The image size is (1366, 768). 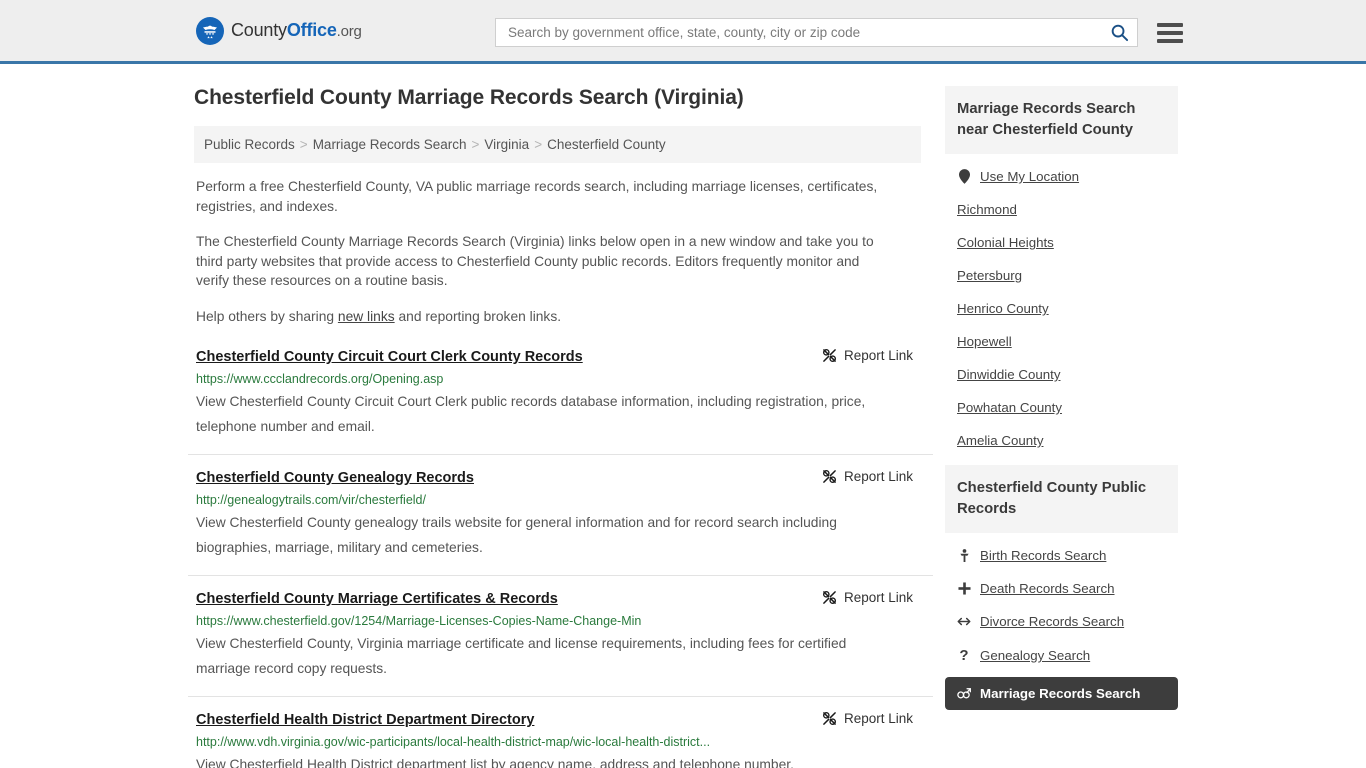 I want to click on site-header: ★★★ ★★ CountyOffice.org, so click(x=683, y=32).